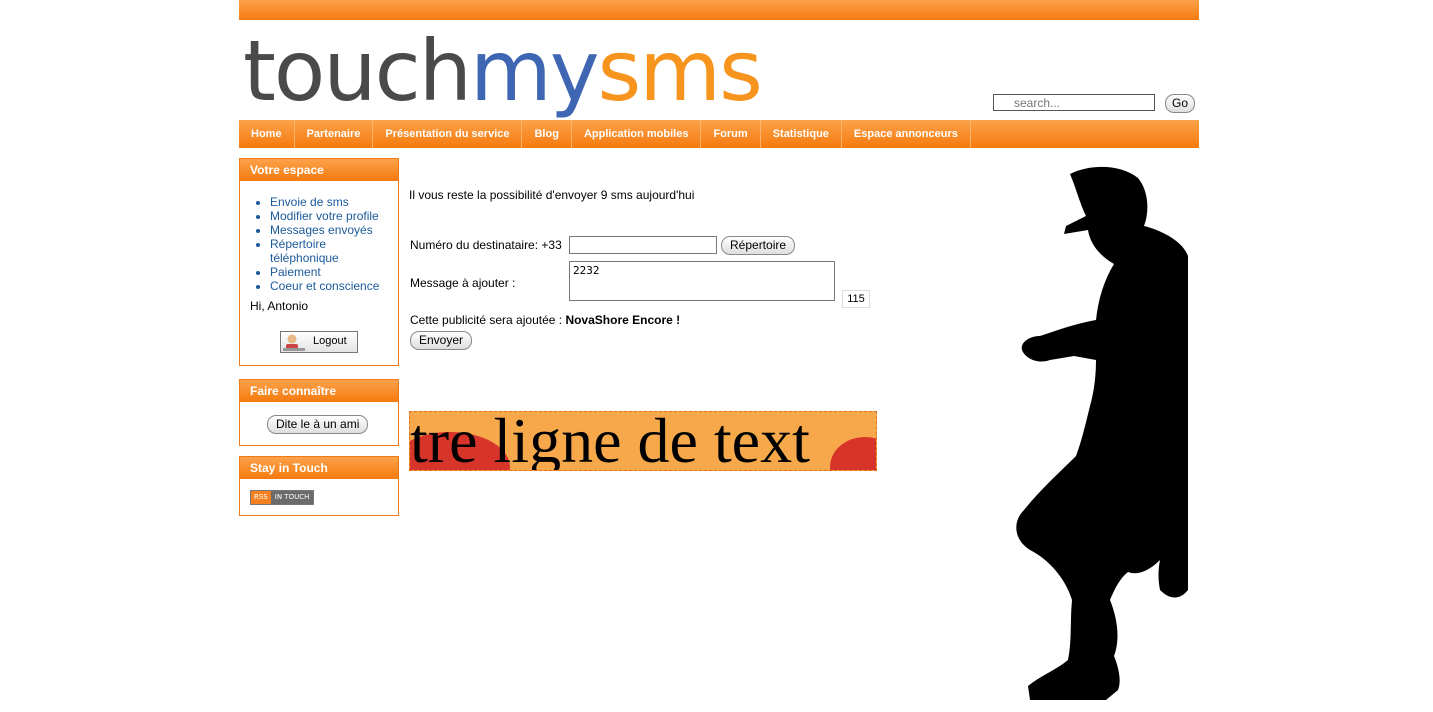 The image size is (1433, 712). Describe the element at coordinates (610, 441) in the screenshot. I see `banner-text: tre ligne de text` at that location.